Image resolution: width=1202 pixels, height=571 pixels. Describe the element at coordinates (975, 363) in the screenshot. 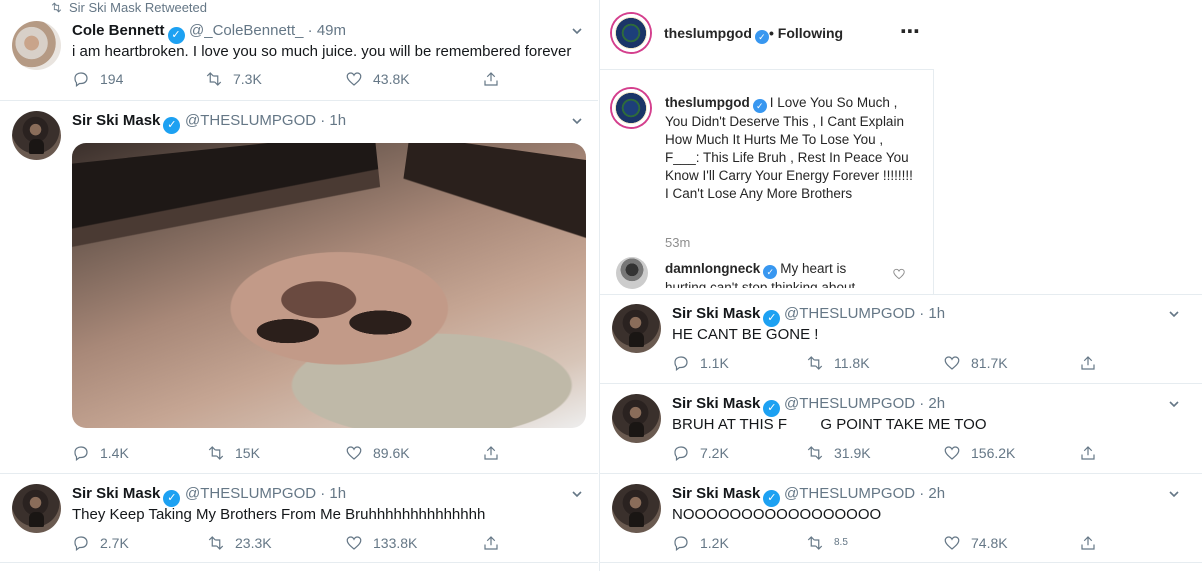

I see `like-button: 81.7K` at that location.